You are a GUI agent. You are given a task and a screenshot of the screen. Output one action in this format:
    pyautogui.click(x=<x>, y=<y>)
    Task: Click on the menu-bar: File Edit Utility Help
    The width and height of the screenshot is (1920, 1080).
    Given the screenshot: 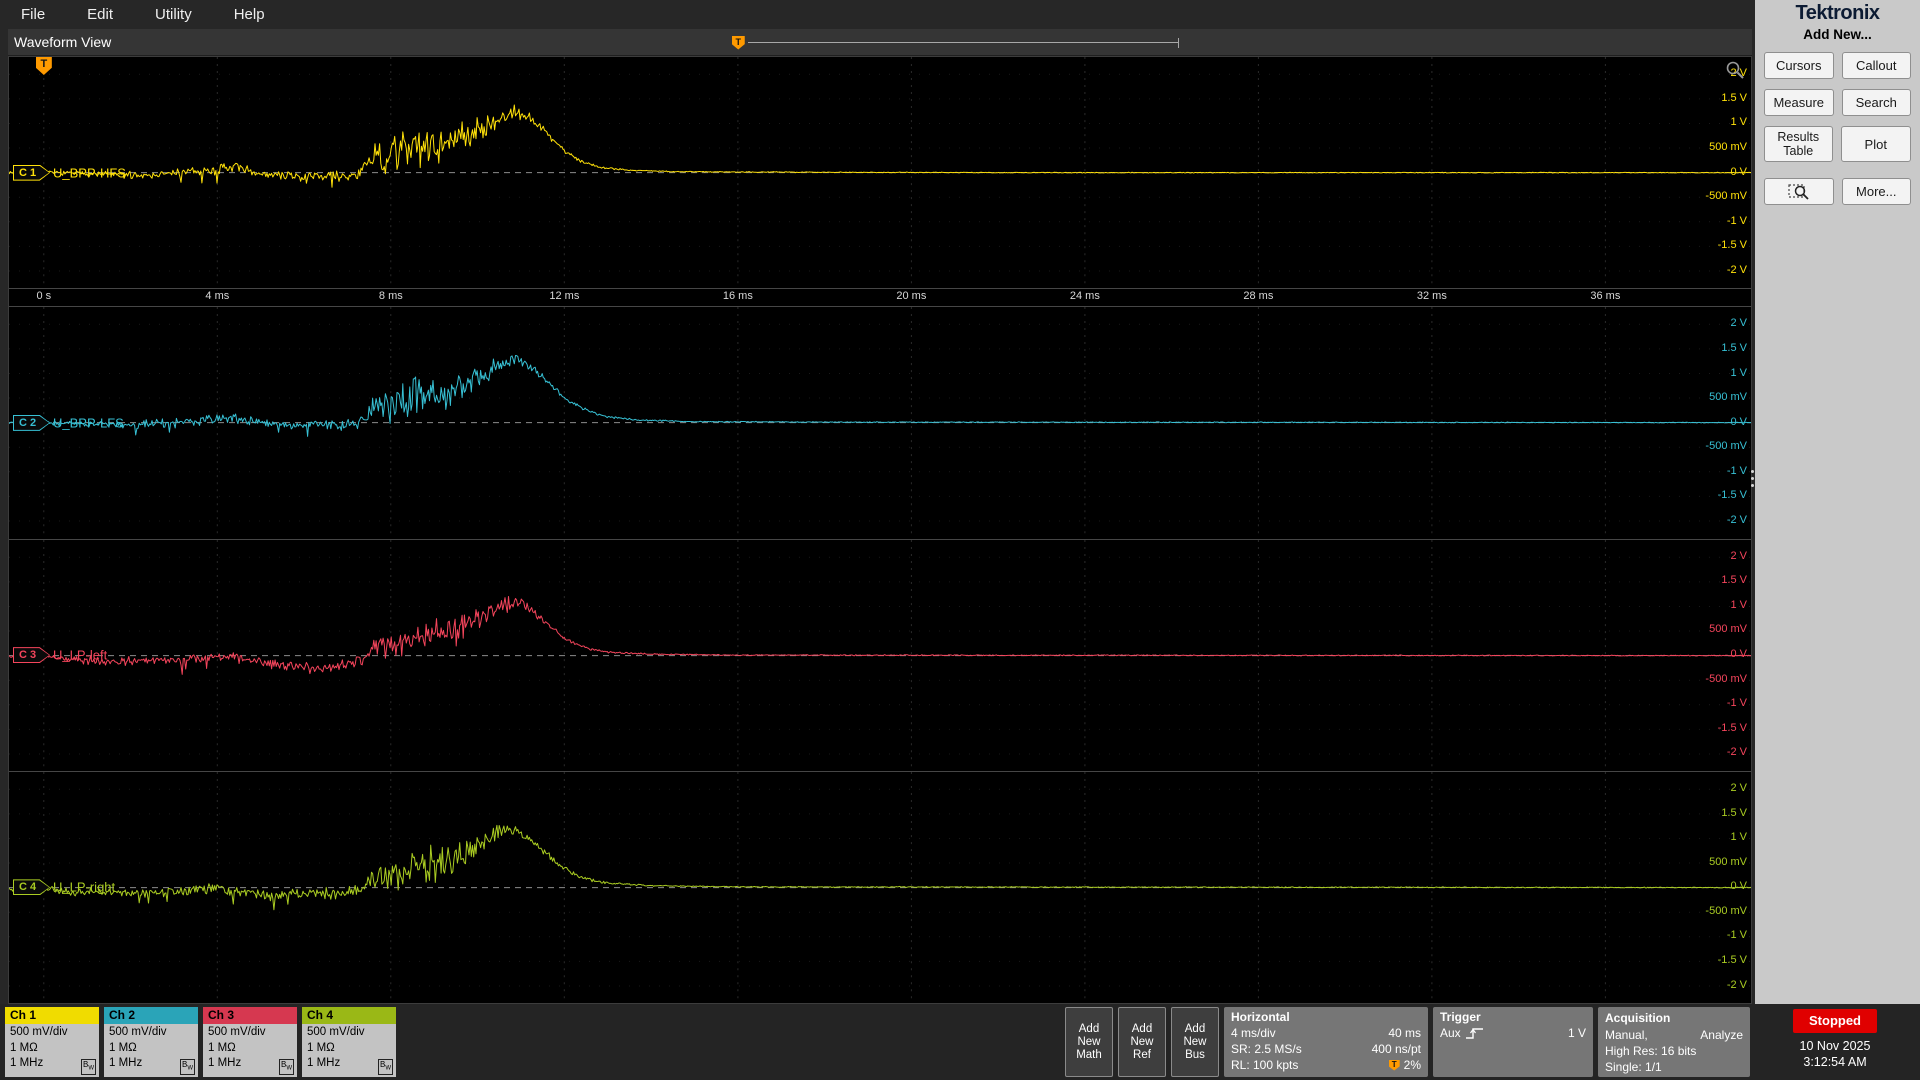 What is the action you would take?
    pyautogui.click(x=877, y=14)
    